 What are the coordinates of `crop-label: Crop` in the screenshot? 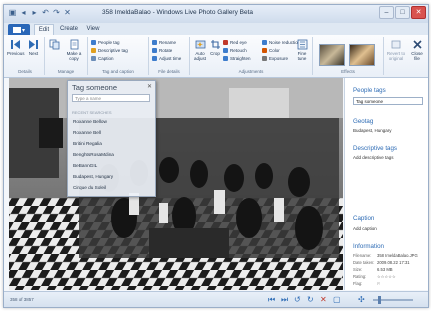 It's located at (215, 53).